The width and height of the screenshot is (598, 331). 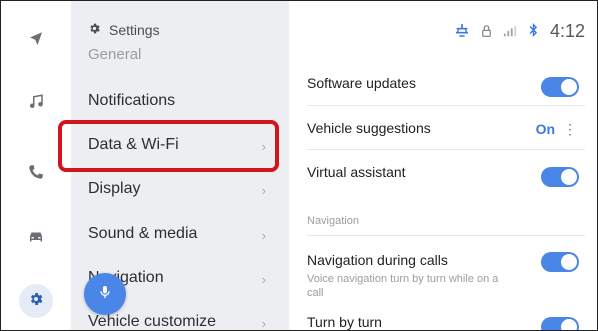 I want to click on menu-item-label: Notifications, so click(x=132, y=100).